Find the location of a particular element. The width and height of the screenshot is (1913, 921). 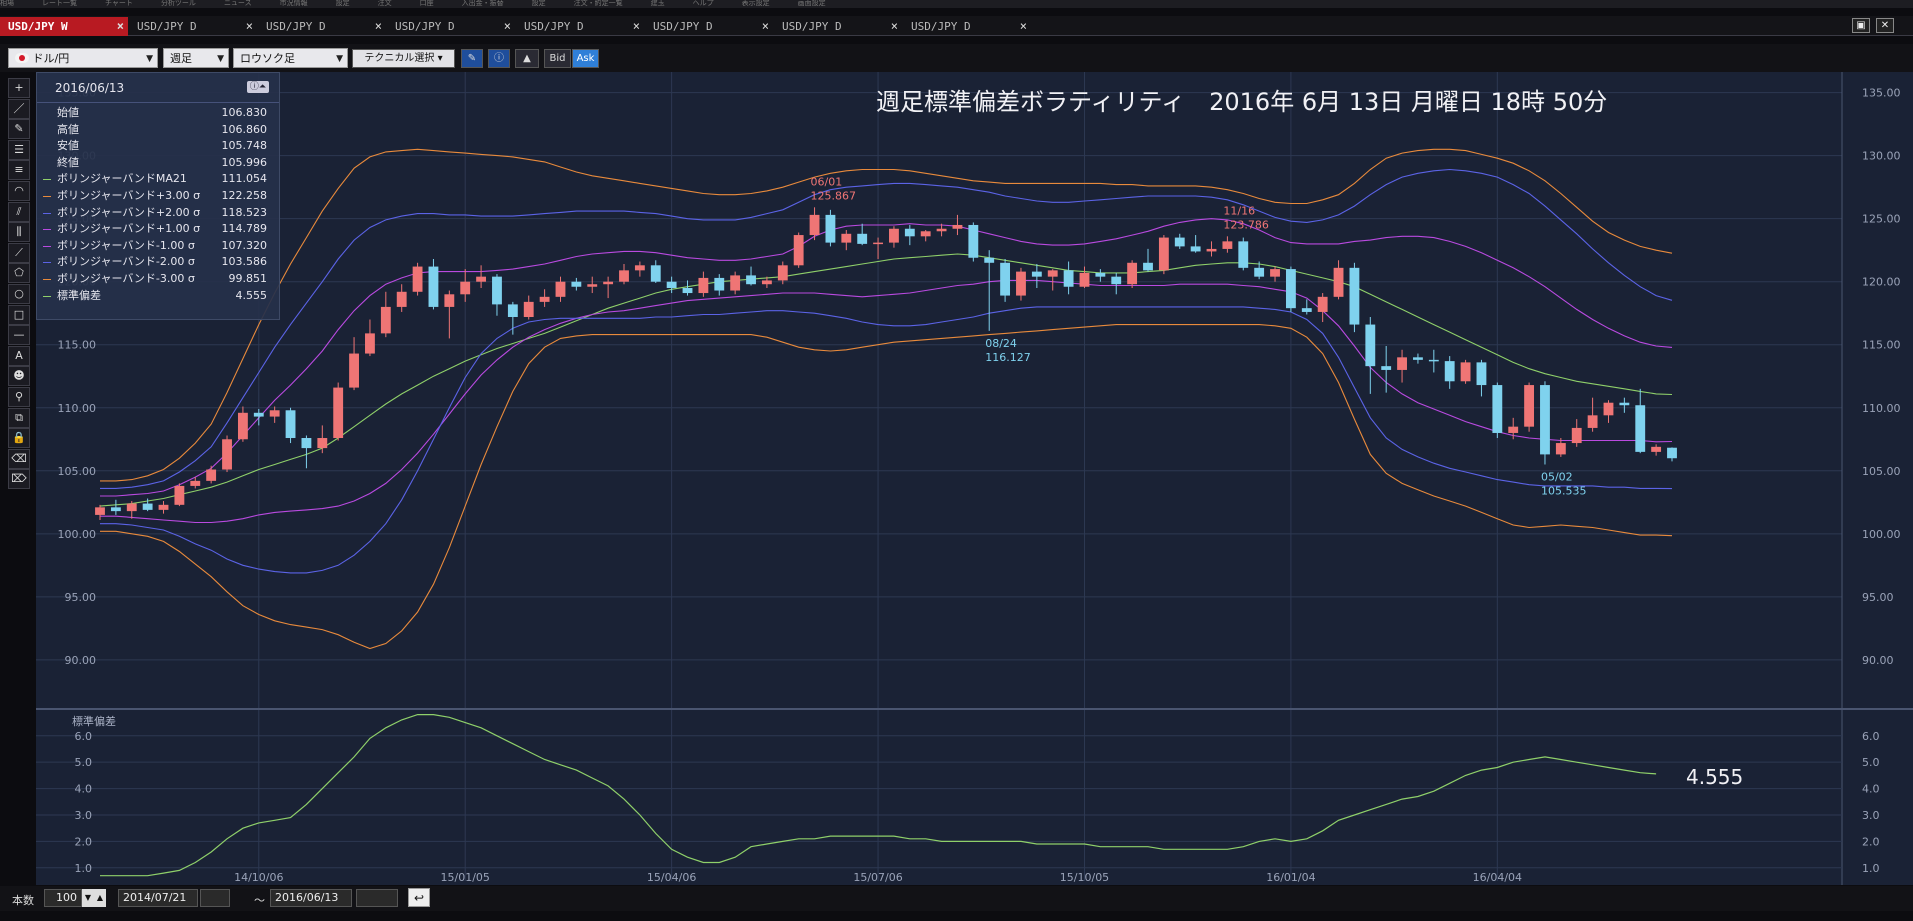

legend-row: ボリンジャーバンド+1.00 σ 114.789 is located at coordinates (158, 229).